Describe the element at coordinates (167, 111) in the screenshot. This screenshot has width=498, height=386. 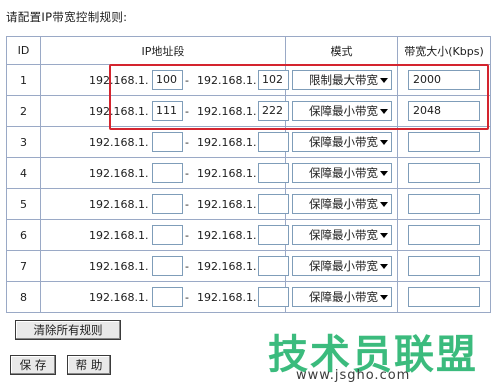
I see `ip-start-input: 111` at that location.